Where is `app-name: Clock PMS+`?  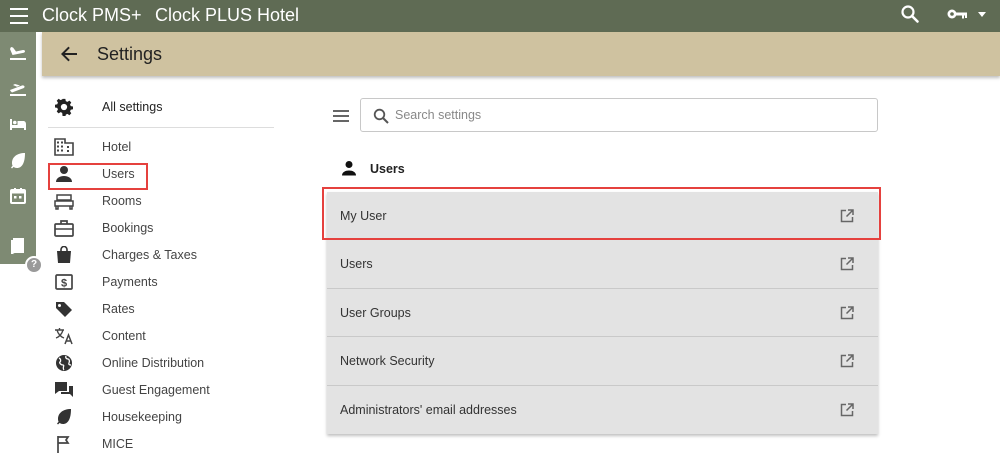 app-name: Clock PMS+ is located at coordinates (92, 15).